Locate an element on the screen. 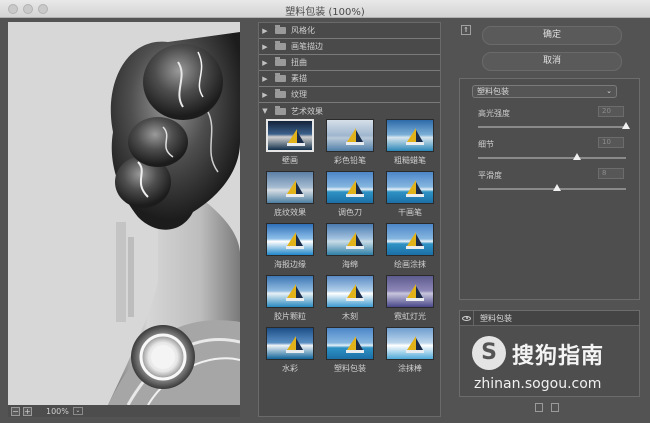 The image size is (650, 423). filter-label: 涂抹棒 is located at coordinates (410, 368).